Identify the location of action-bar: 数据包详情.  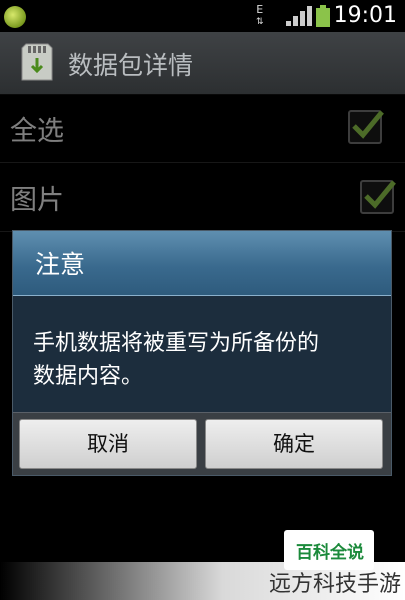
(202, 63).